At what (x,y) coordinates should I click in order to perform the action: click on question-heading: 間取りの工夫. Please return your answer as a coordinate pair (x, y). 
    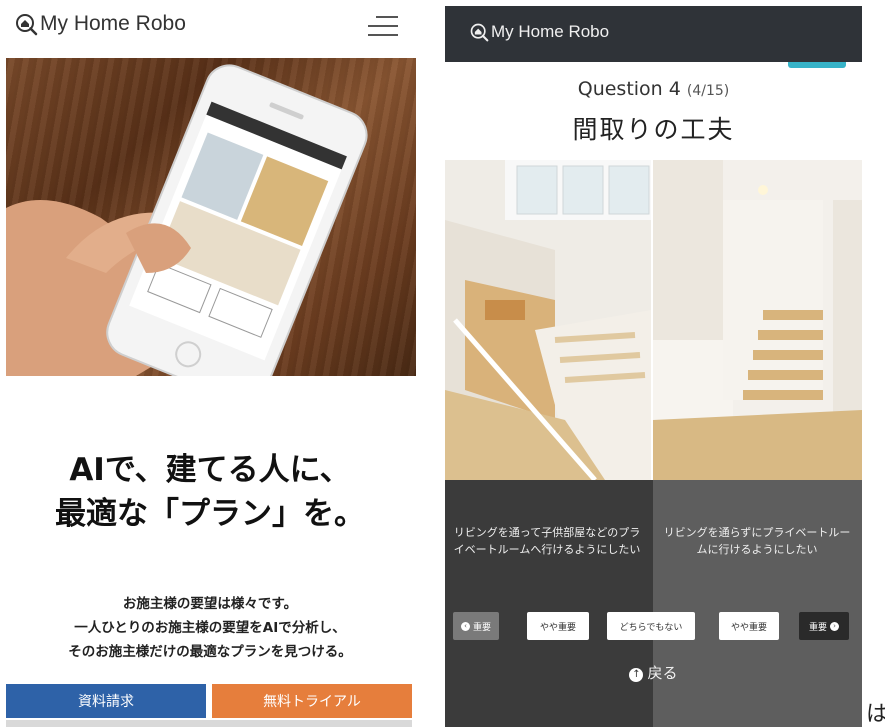
    Looking at the image, I should click on (653, 129).